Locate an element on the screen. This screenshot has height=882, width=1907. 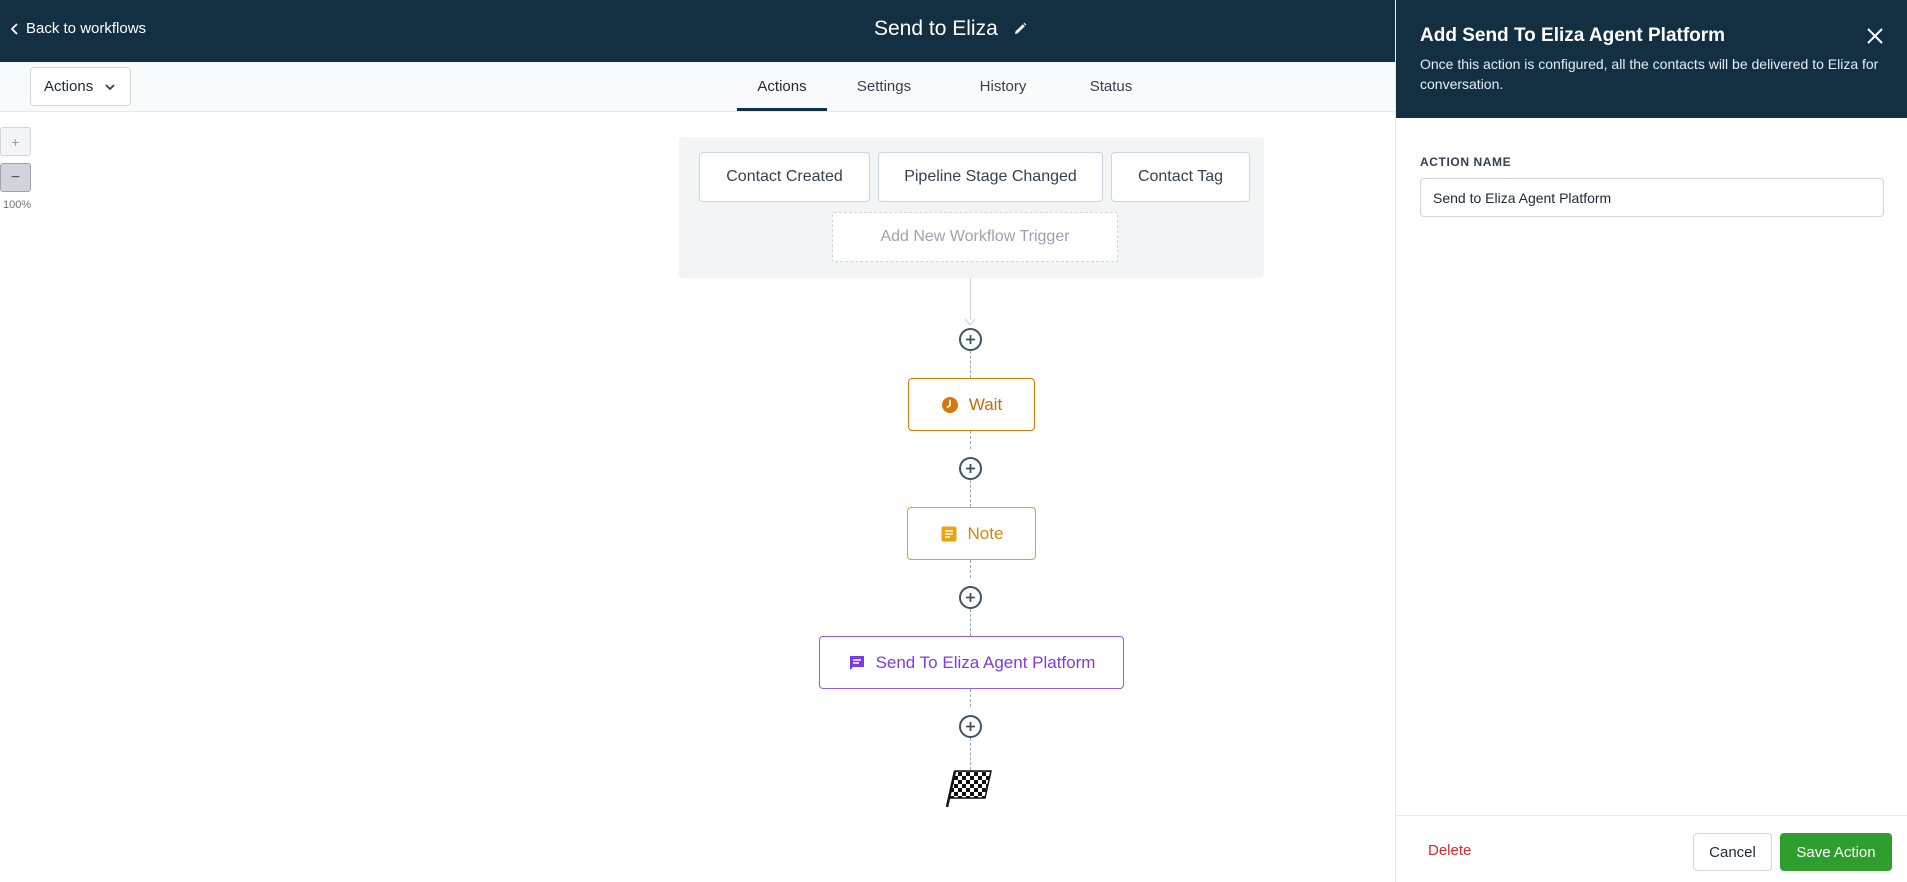
message-icon is located at coordinates (856, 662).